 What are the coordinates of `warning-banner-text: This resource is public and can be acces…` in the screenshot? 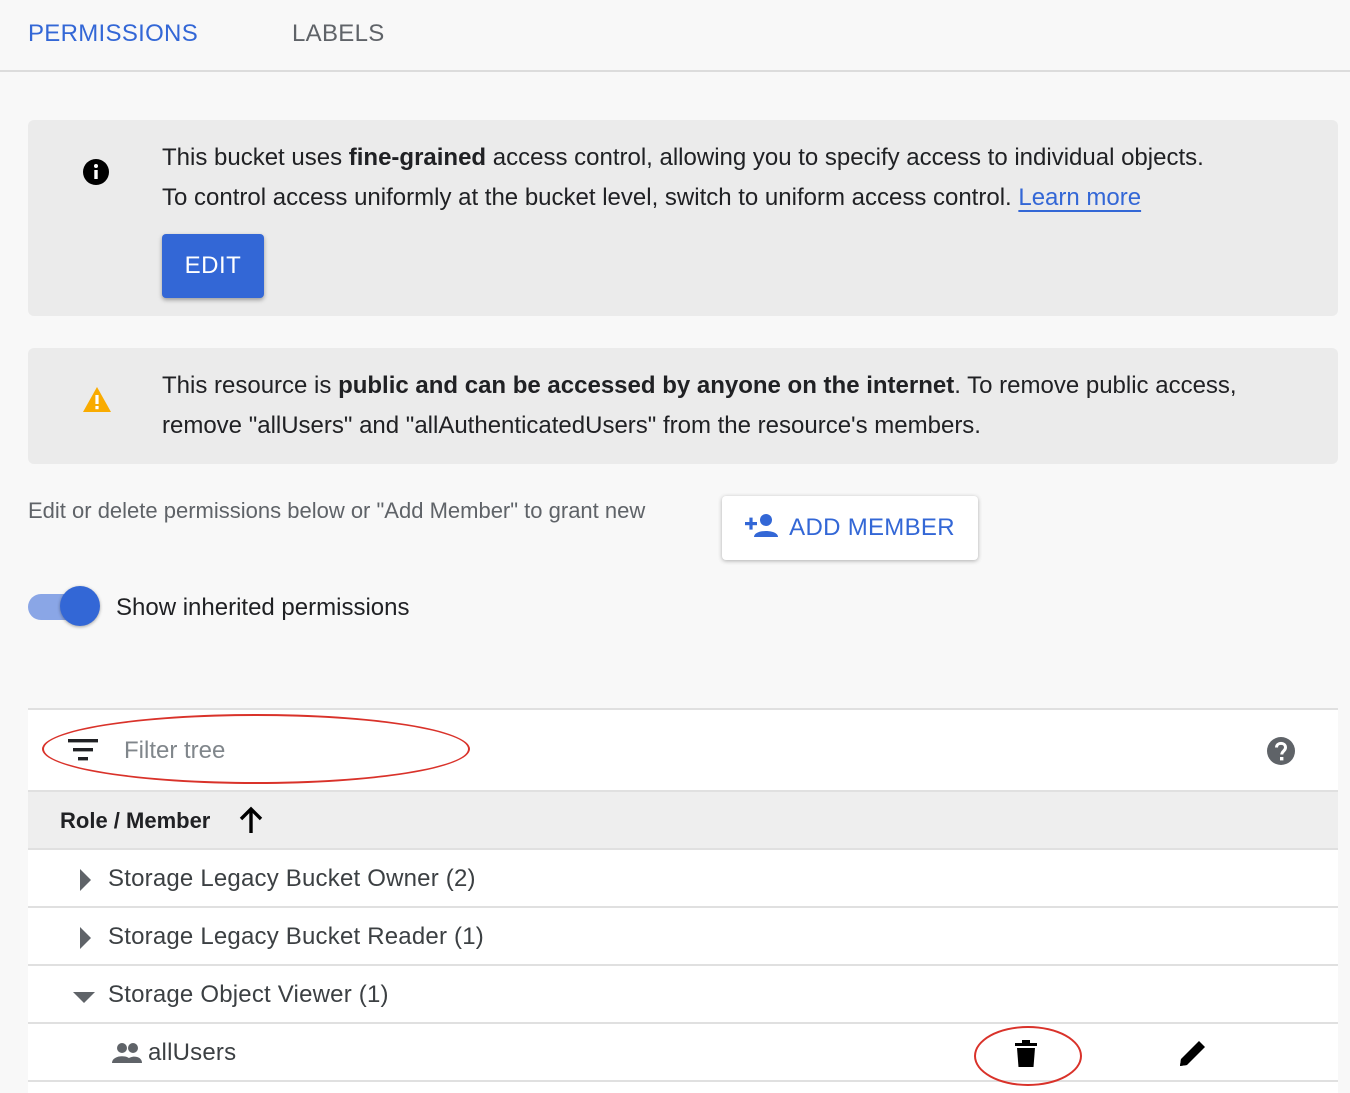 It's located at (730, 406).